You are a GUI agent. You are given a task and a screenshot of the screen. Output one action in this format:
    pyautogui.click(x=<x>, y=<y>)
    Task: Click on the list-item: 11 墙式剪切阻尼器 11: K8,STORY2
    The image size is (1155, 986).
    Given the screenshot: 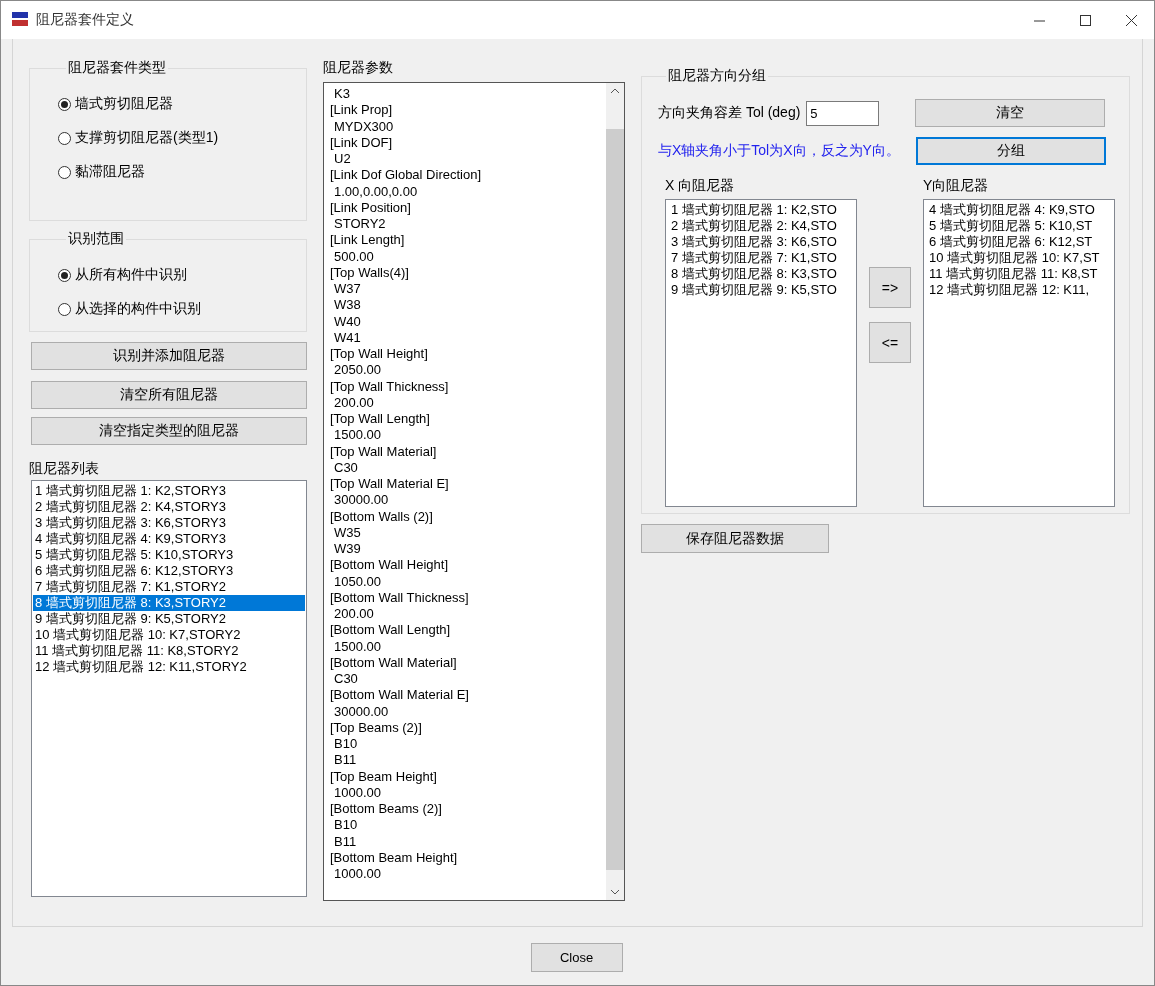 What is the action you would take?
    pyautogui.click(x=169, y=651)
    